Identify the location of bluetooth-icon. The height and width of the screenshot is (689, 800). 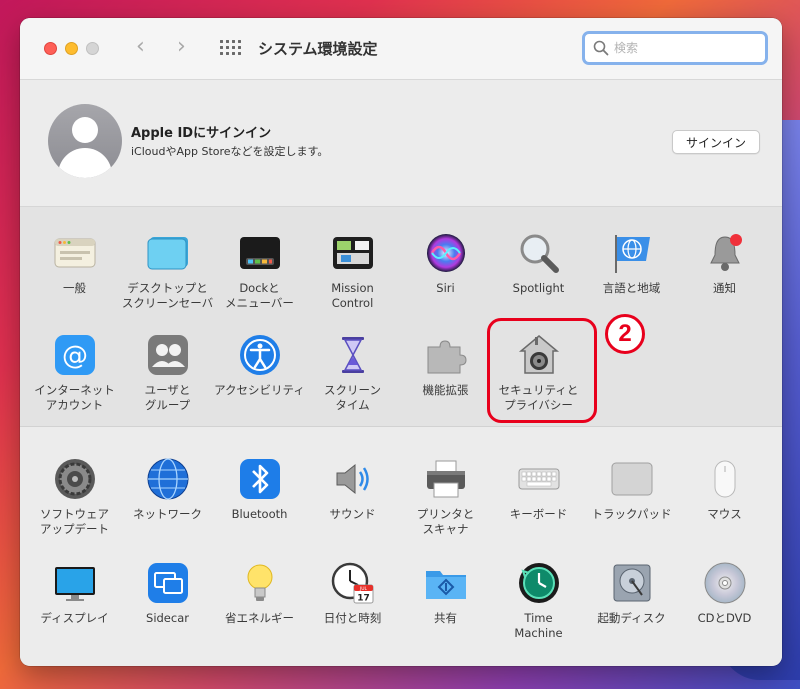
(260, 479).